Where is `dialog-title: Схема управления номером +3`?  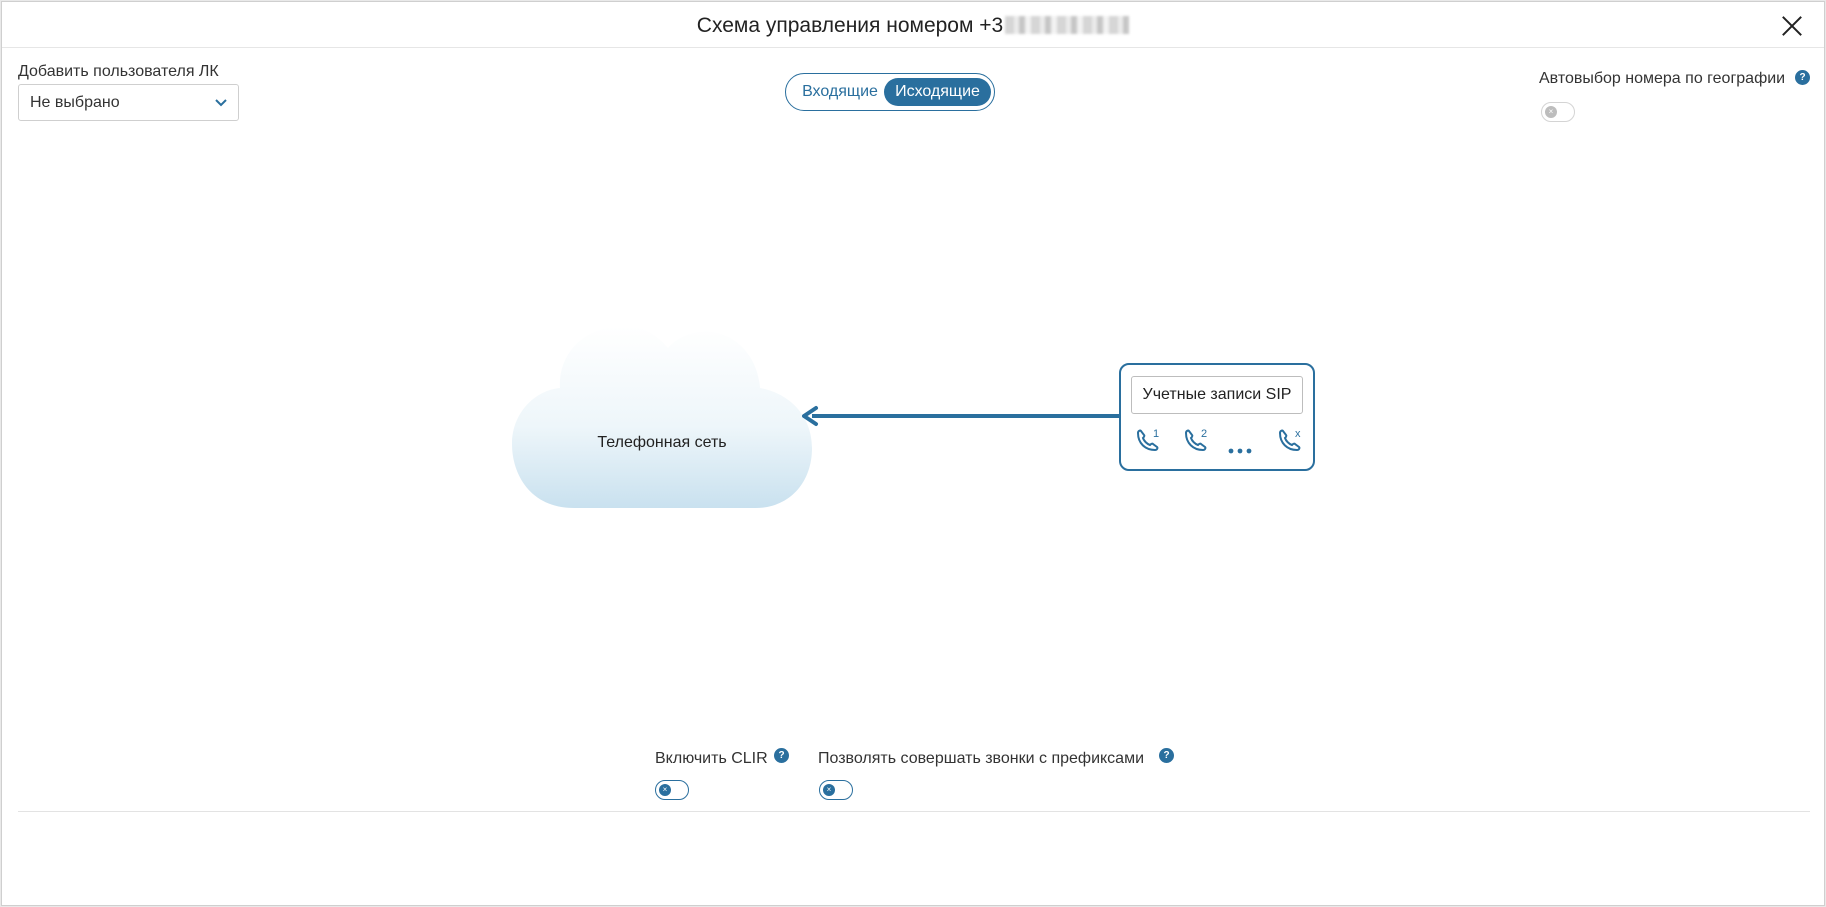 dialog-title: Схема управления номером +3 is located at coordinates (913, 26).